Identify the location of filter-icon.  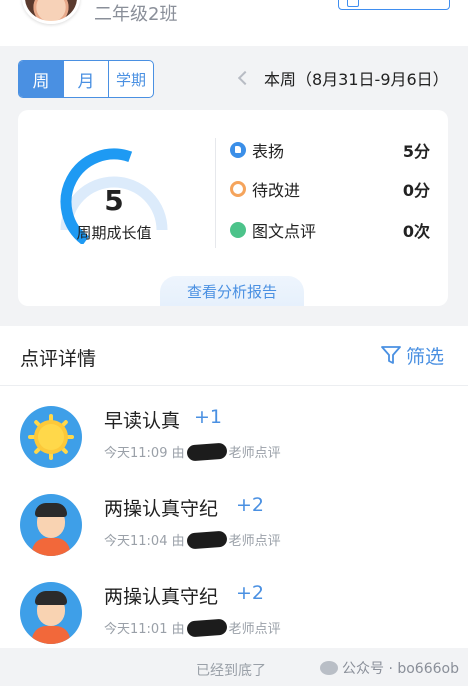
(391, 355).